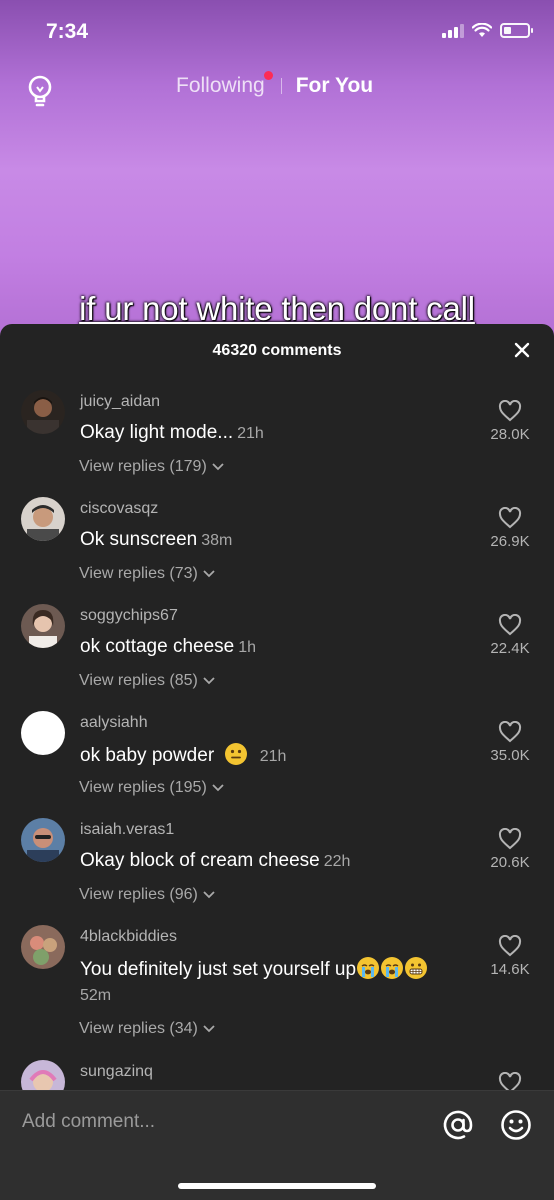 The height and width of the screenshot is (1200, 554). Describe the element at coordinates (277, 33) in the screenshot. I see `status-bar: 7:34` at that location.